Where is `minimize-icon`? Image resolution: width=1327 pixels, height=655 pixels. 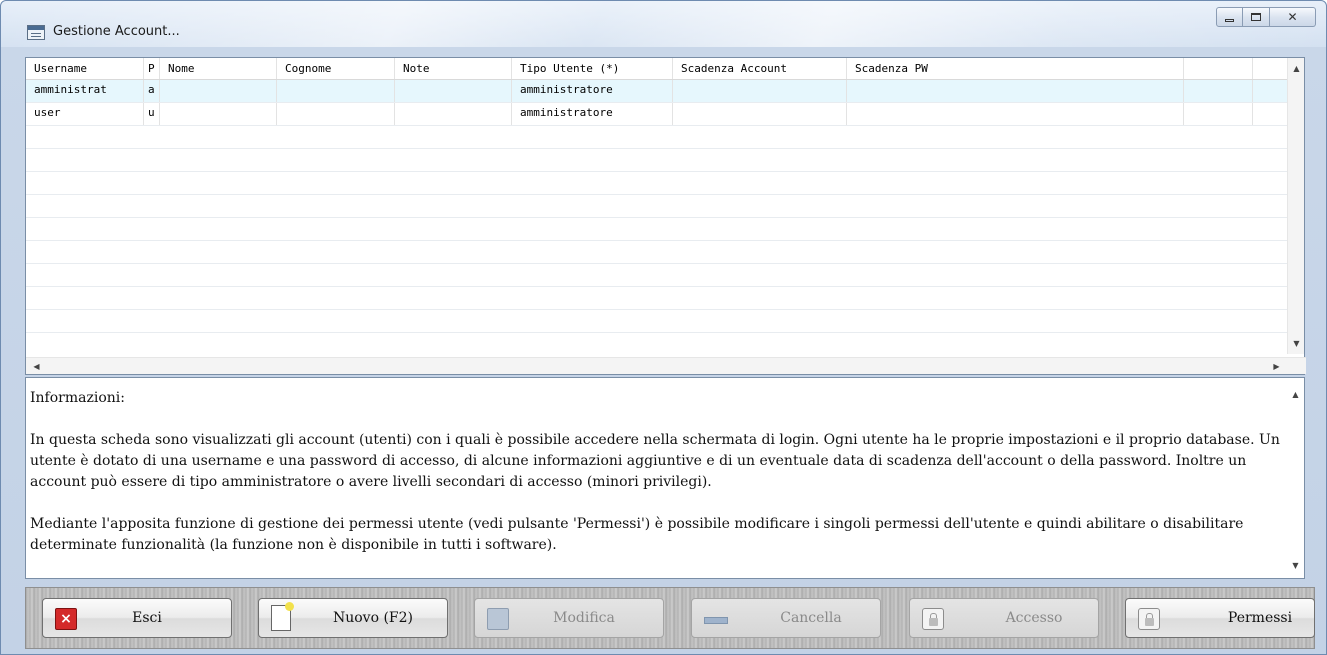 minimize-icon is located at coordinates (1229, 20).